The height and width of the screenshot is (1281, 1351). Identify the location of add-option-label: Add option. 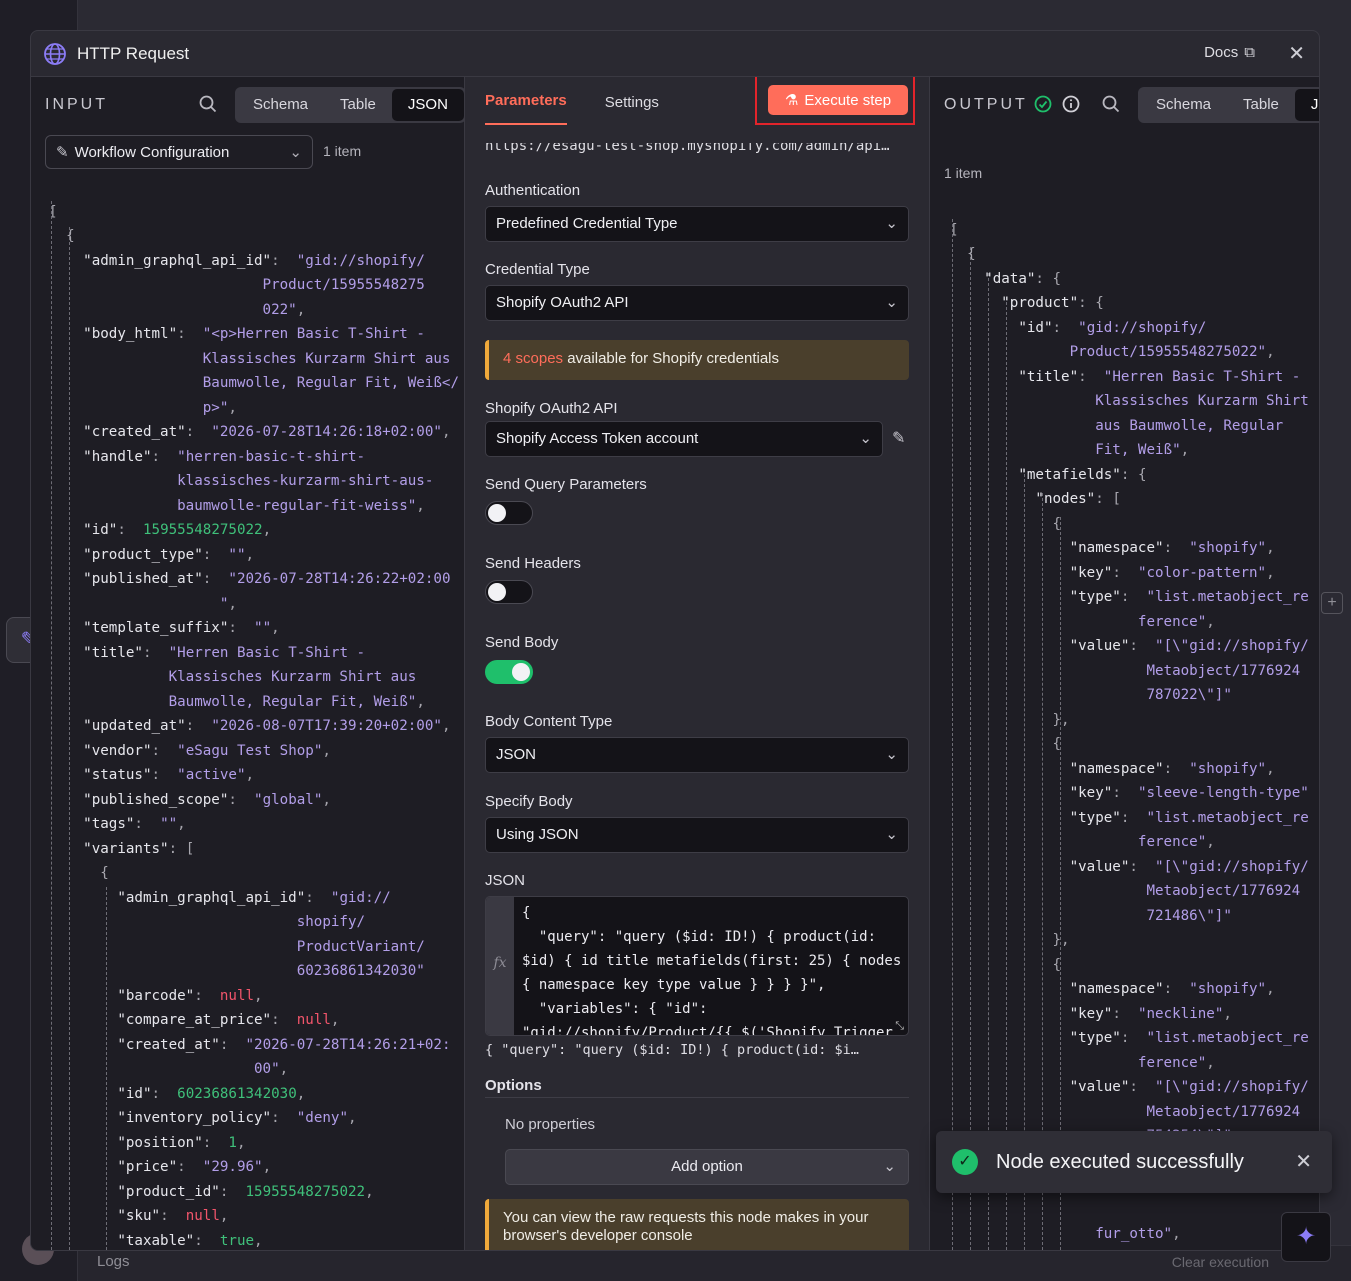
(707, 1166).